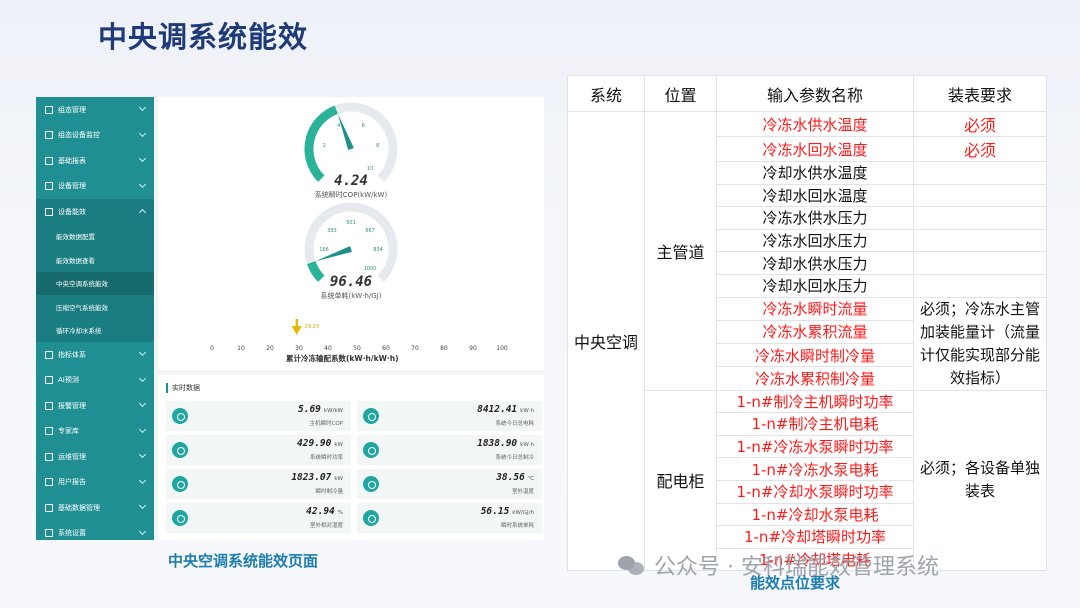  I want to click on position-cell: 主管道, so click(680, 251).